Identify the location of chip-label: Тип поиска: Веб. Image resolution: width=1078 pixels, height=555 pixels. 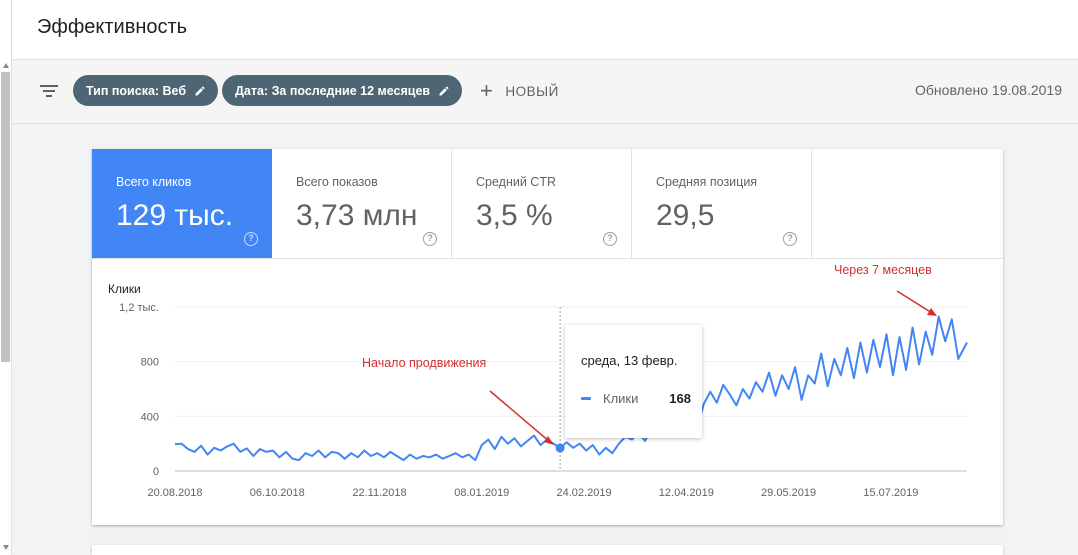
(136, 90).